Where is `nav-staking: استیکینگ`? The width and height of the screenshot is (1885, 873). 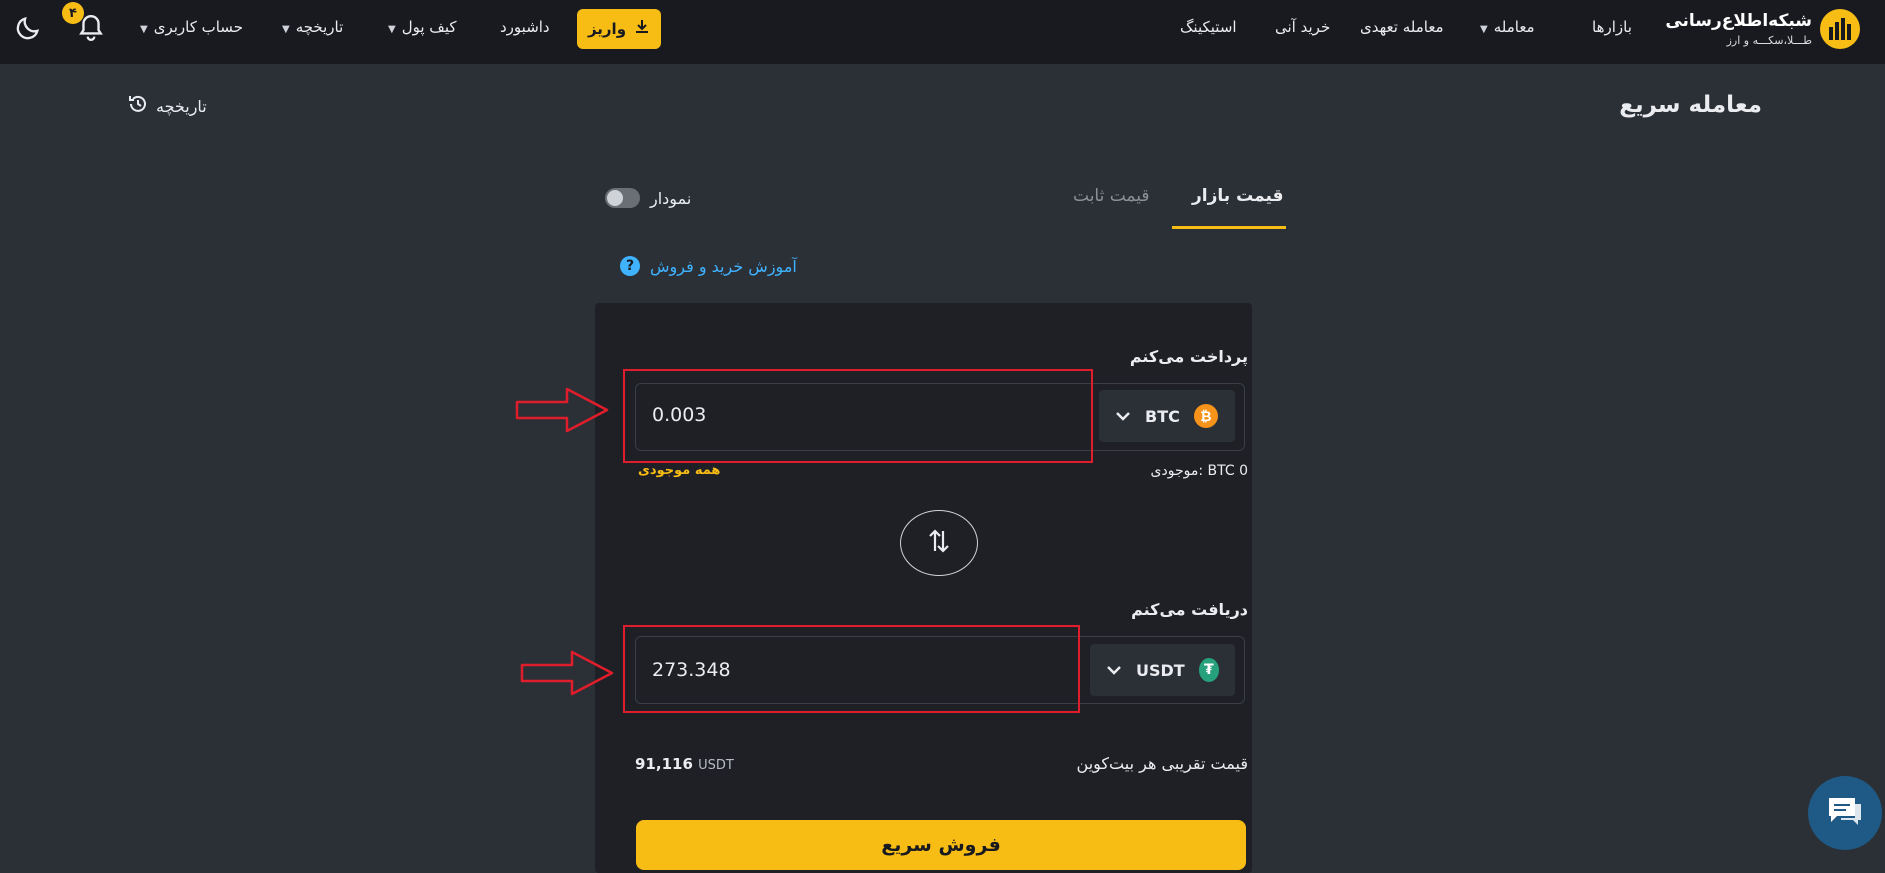
nav-staking: استیکینگ is located at coordinates (1208, 27).